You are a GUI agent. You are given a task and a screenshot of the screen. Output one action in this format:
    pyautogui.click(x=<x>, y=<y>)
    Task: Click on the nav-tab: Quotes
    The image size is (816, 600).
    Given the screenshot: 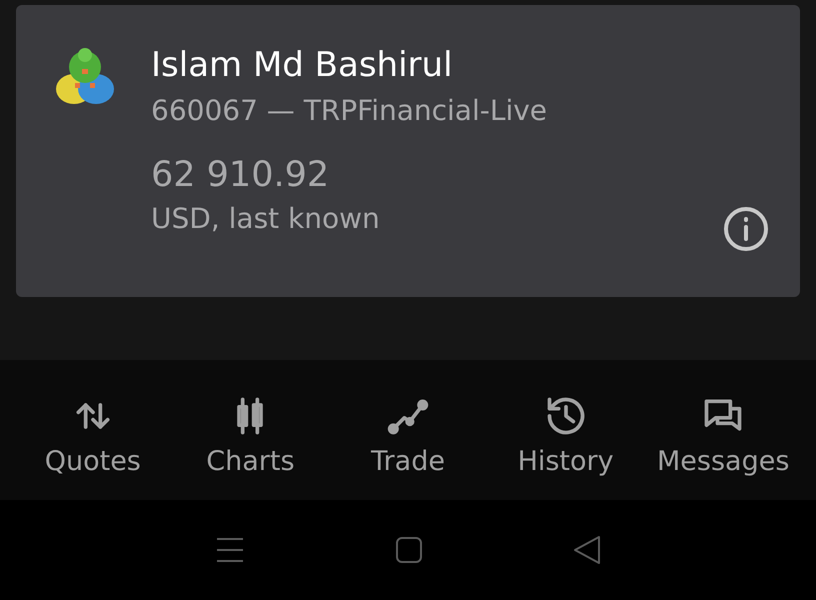 What is the action you would take?
    pyautogui.click(x=93, y=430)
    